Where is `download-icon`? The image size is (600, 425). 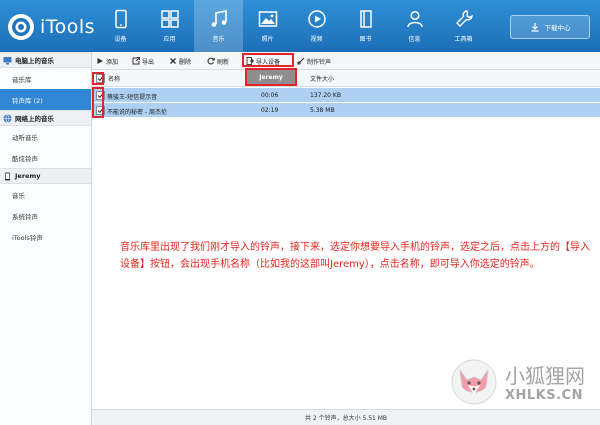 download-icon is located at coordinates (534, 27).